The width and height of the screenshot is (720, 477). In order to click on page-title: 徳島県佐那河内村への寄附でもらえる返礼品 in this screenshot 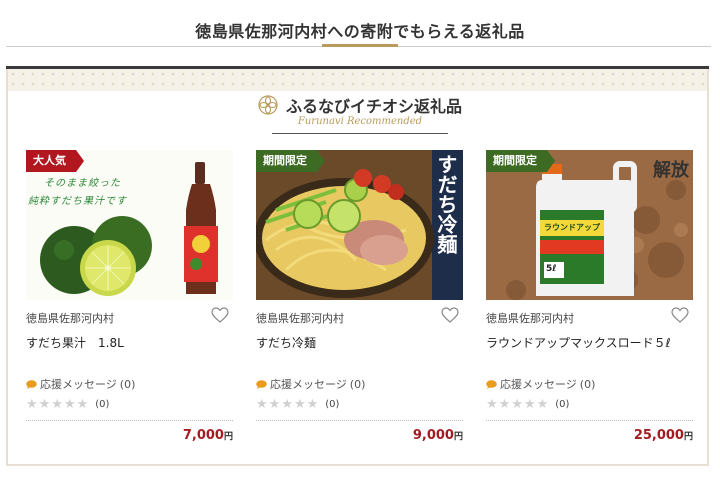, I will do `click(360, 31)`.